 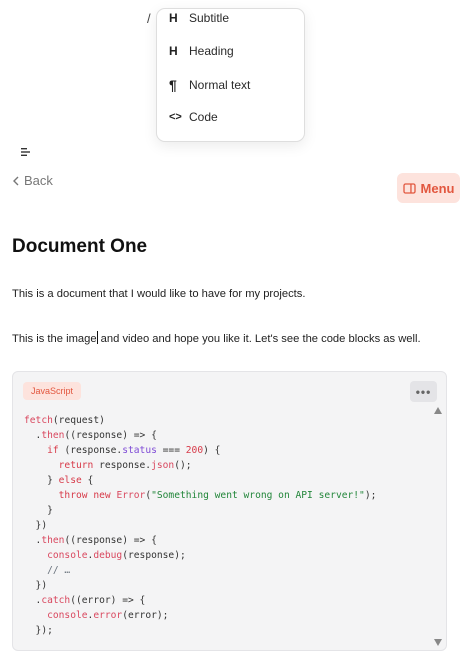 I want to click on code-token: 200, so click(x=194, y=450).